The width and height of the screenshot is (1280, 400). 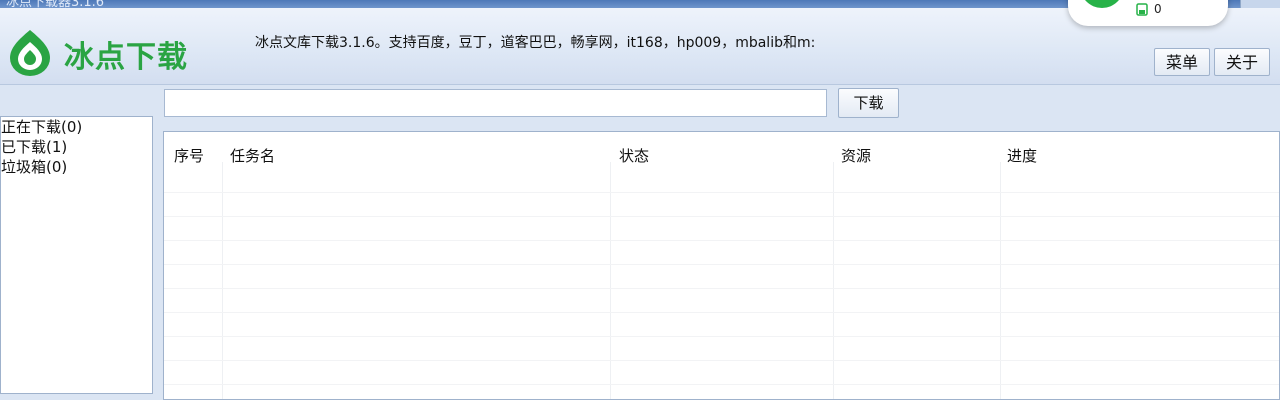 I want to click on column-header-status: 状态, so click(x=634, y=155).